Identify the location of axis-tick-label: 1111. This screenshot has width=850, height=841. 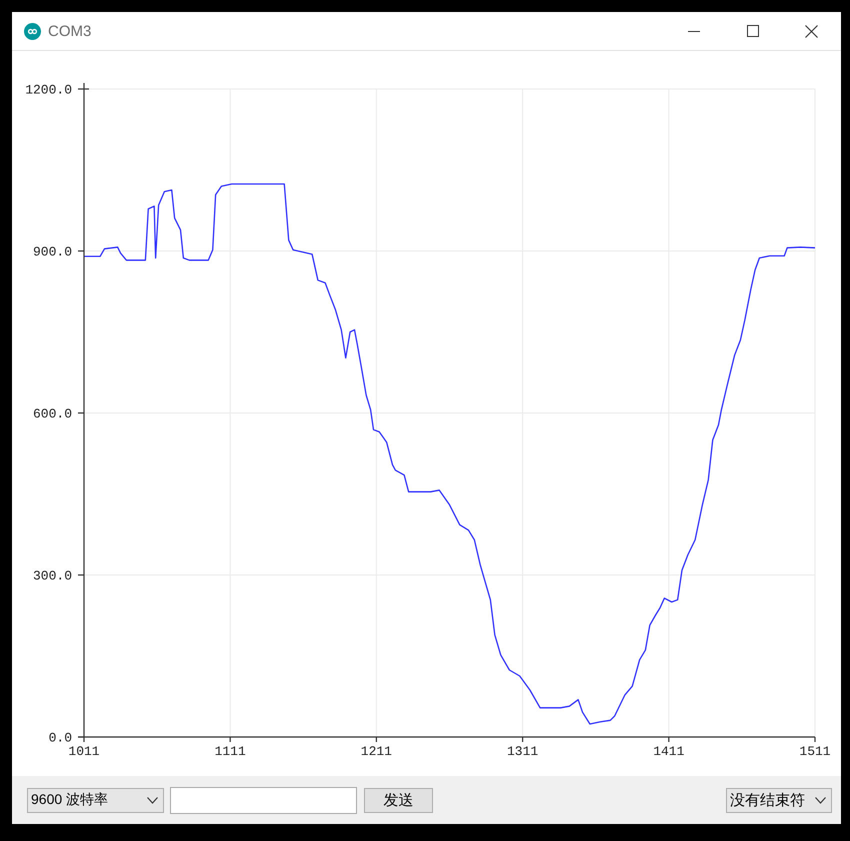
(230, 751).